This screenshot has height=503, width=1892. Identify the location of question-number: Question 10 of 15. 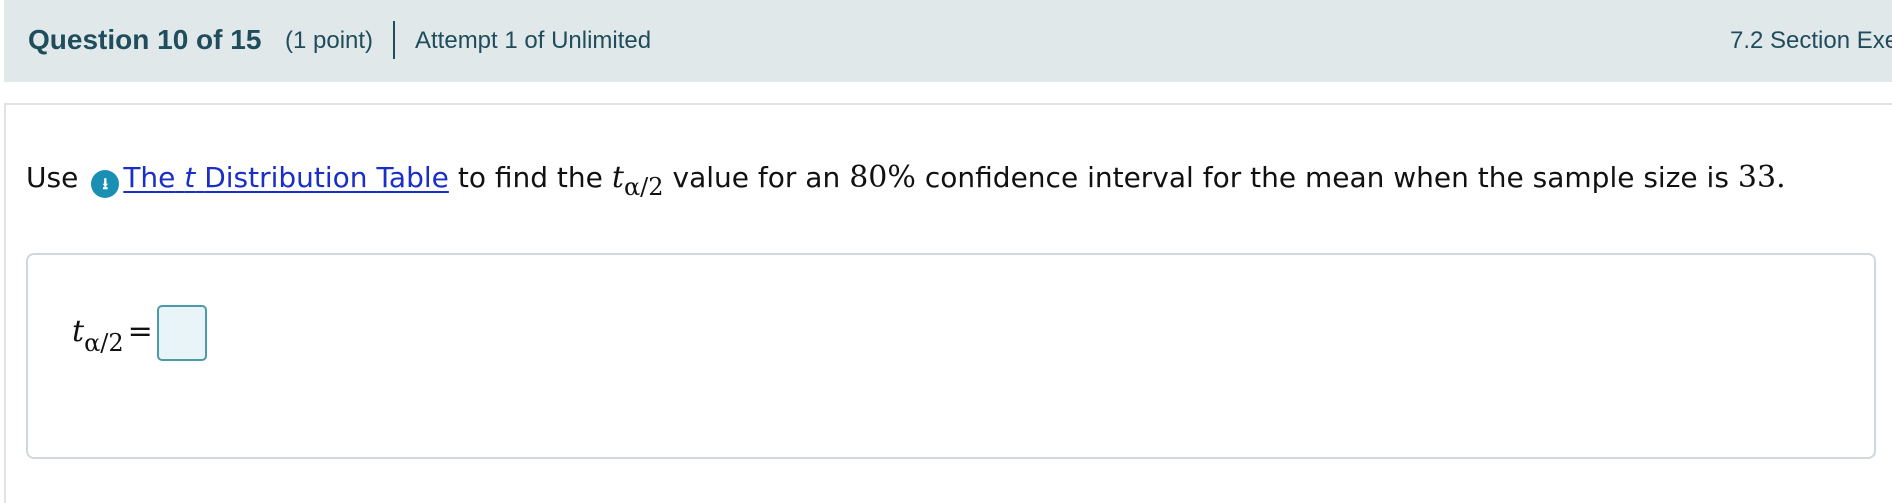
(145, 39).